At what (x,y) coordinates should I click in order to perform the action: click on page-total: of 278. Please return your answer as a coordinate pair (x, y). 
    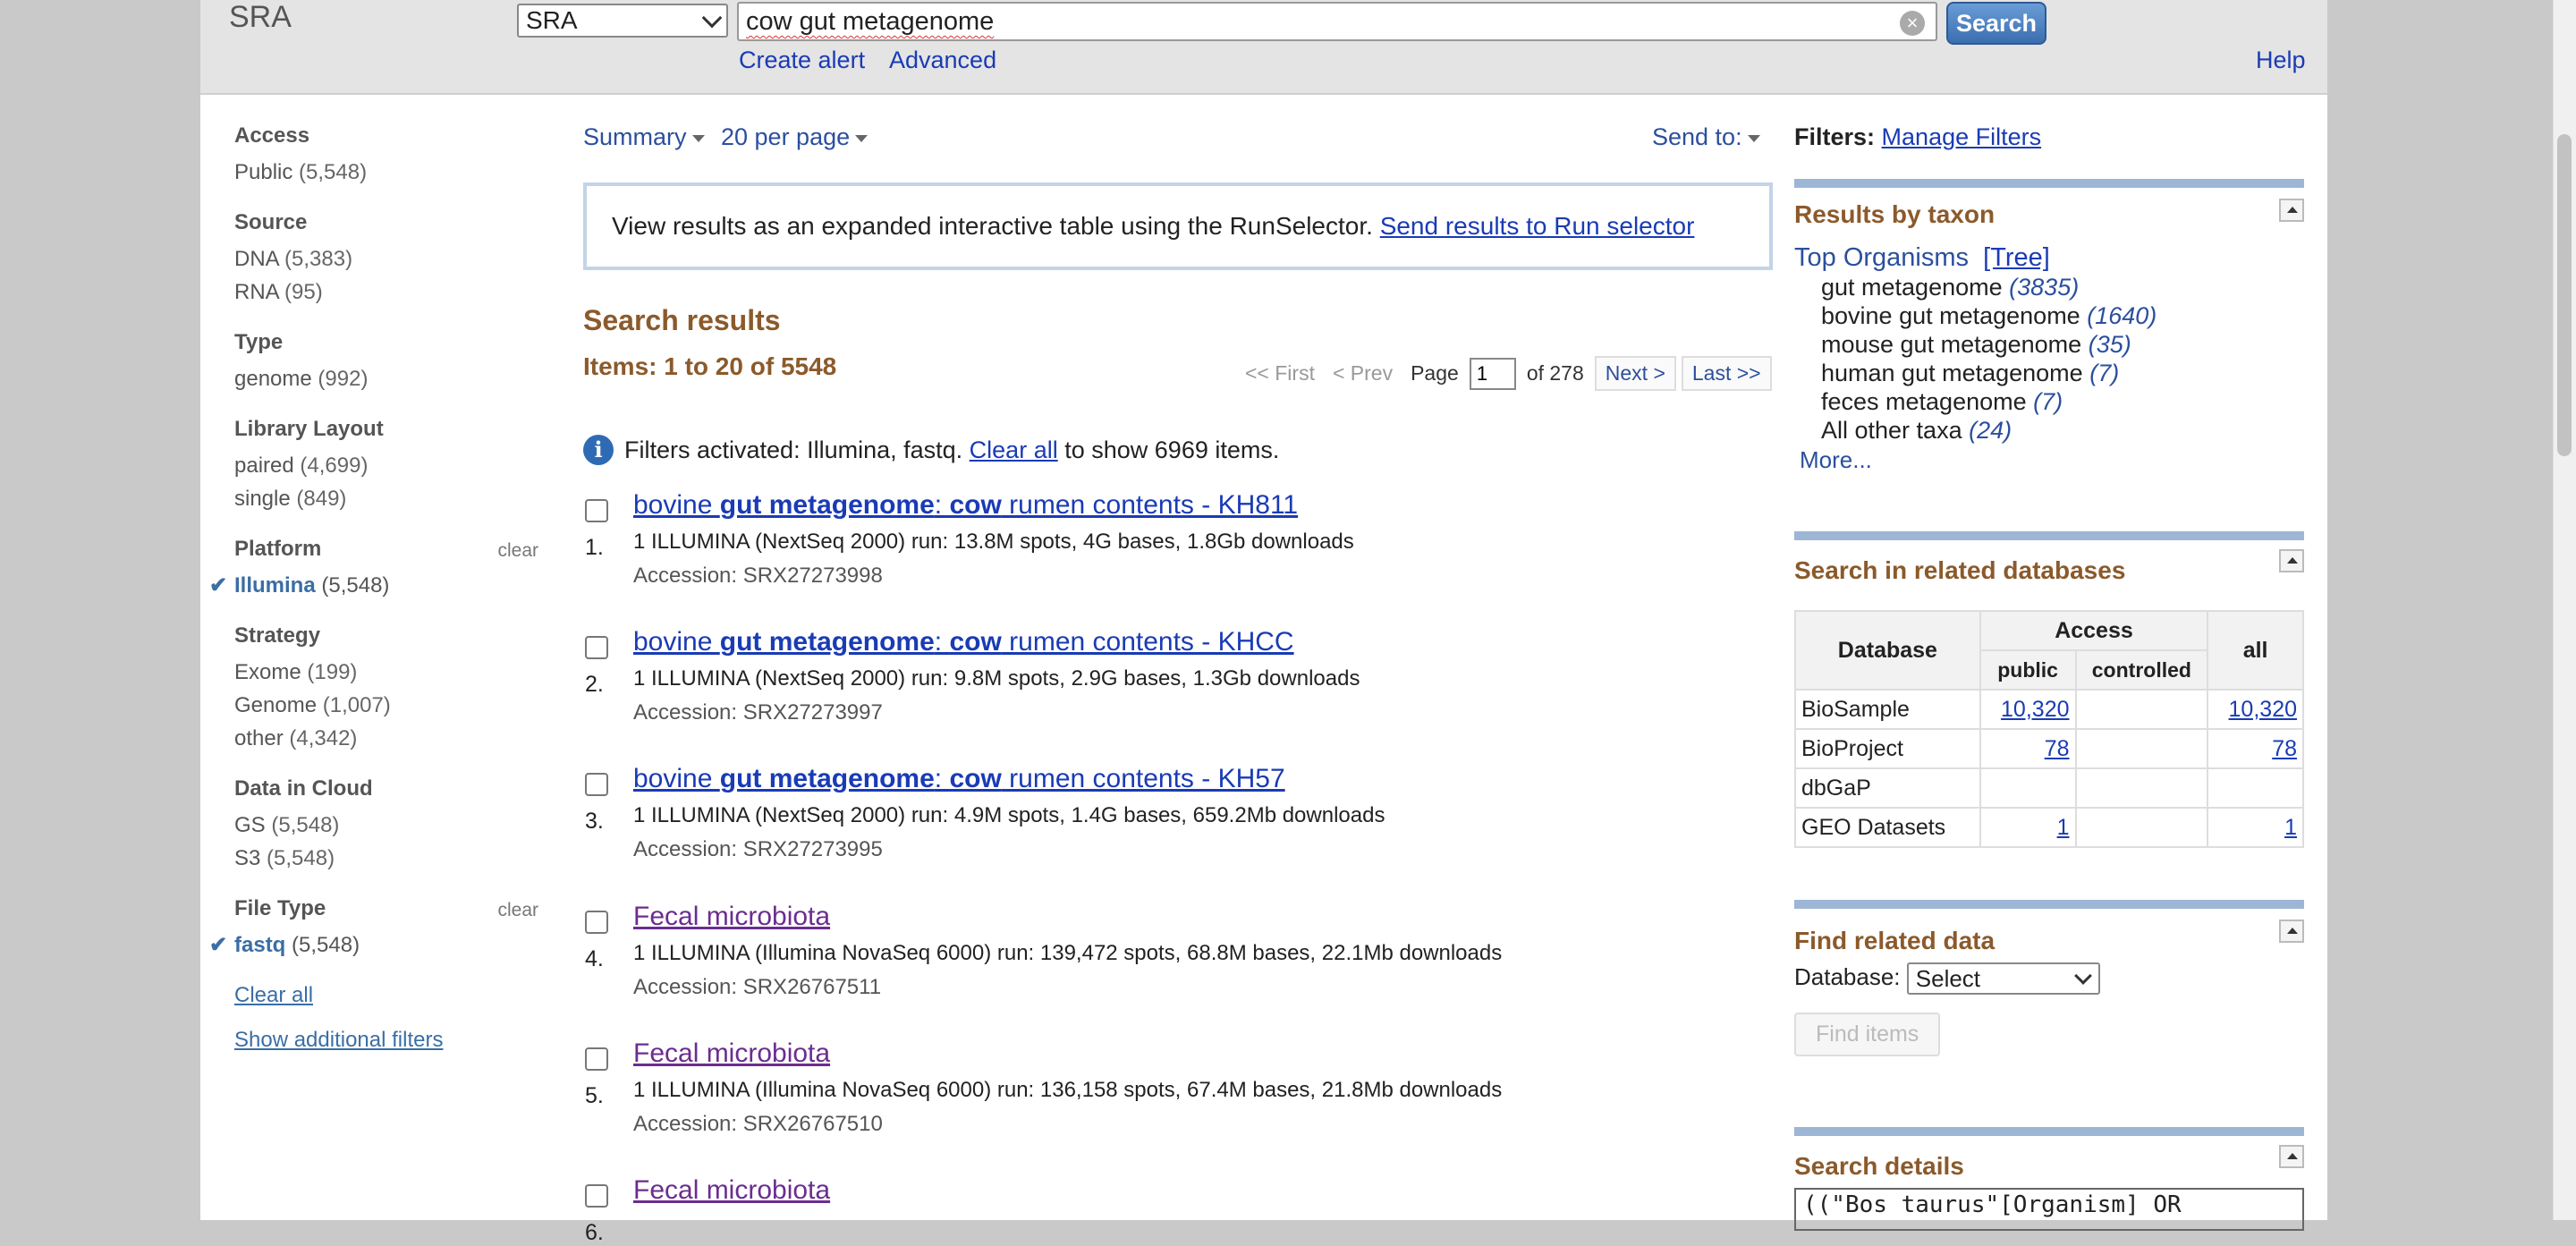
    Looking at the image, I should click on (1555, 373).